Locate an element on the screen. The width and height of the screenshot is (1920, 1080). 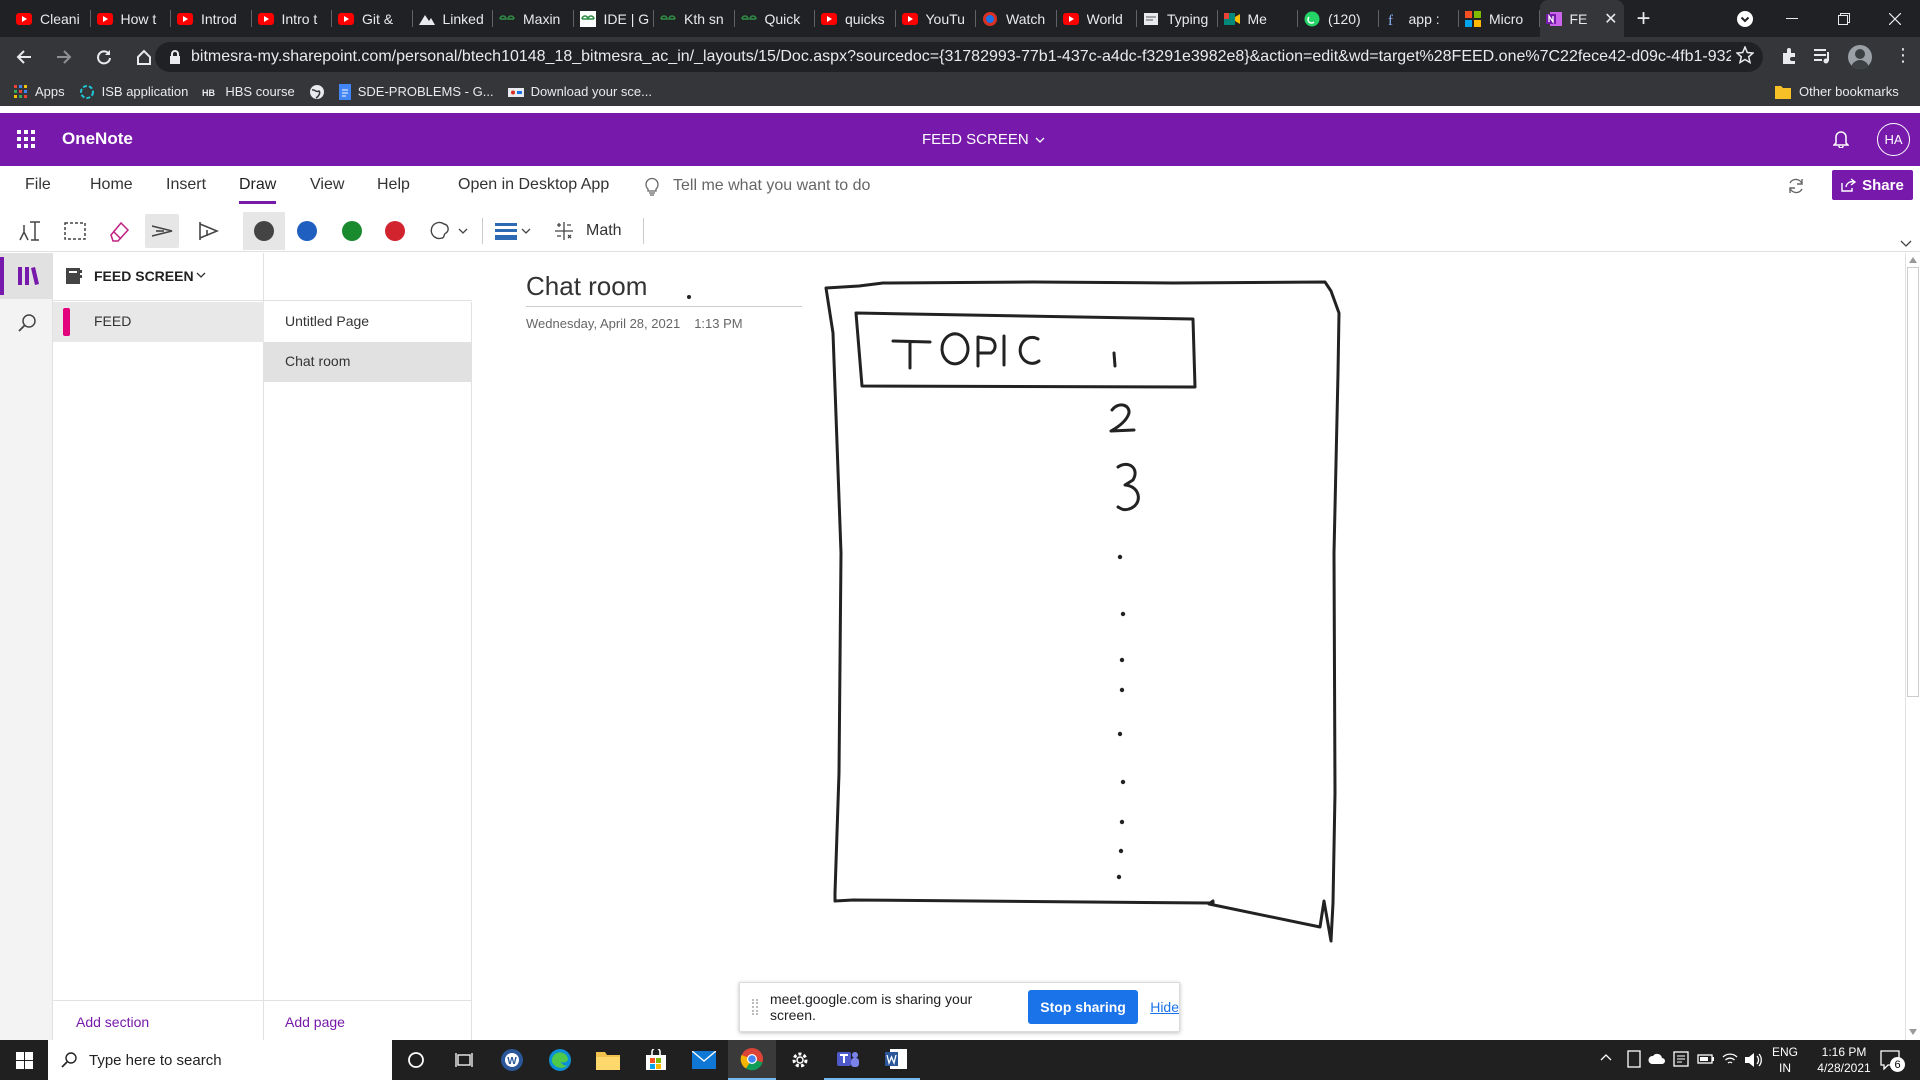
search-icon is located at coordinates (27, 323).